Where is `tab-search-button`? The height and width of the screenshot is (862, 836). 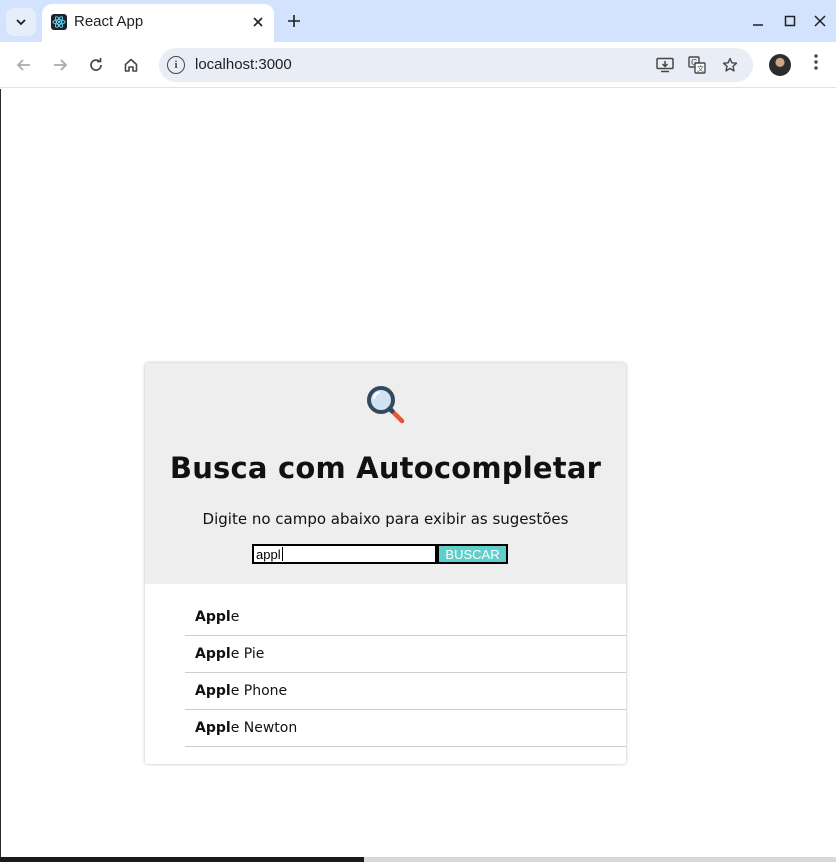 tab-search-button is located at coordinates (21, 22).